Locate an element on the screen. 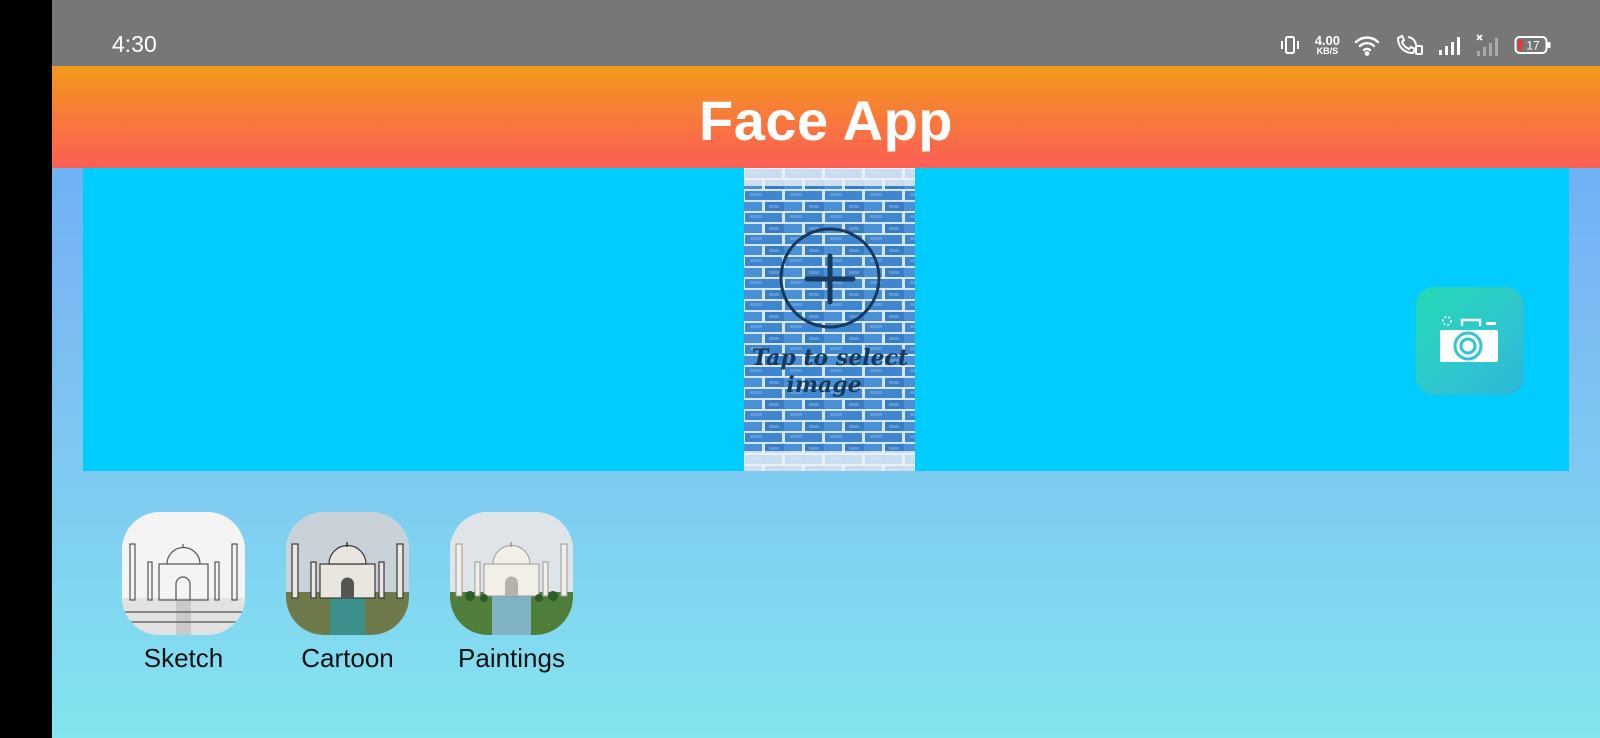  filter-cartoon-thumbnail is located at coordinates (347, 573).